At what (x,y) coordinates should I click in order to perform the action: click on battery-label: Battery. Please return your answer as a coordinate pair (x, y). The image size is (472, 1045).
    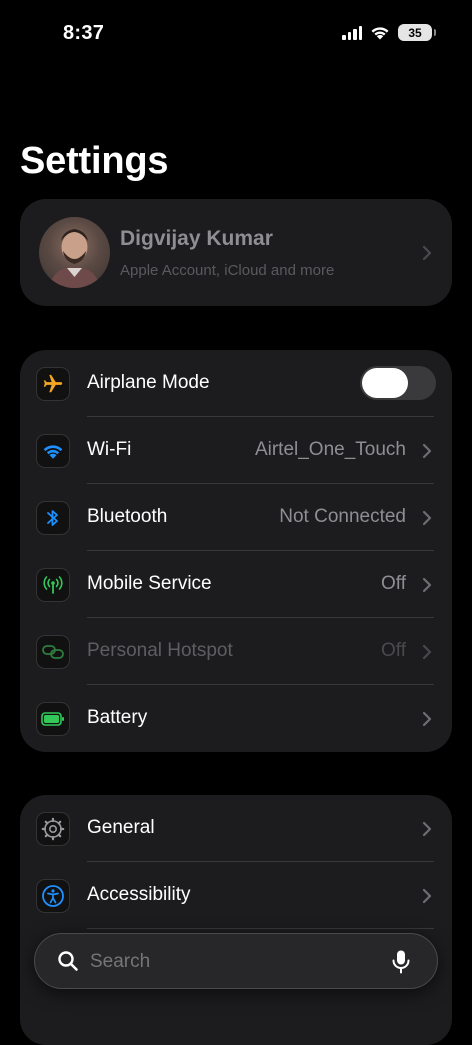
    Looking at the image, I should click on (117, 717).